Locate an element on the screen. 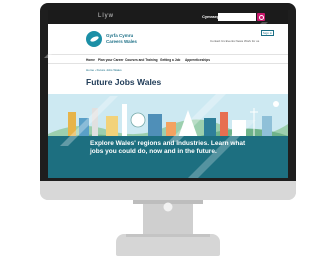 The width and height of the screenshot is (334, 264). language-link: Cymraeg is located at coordinates (210, 16).